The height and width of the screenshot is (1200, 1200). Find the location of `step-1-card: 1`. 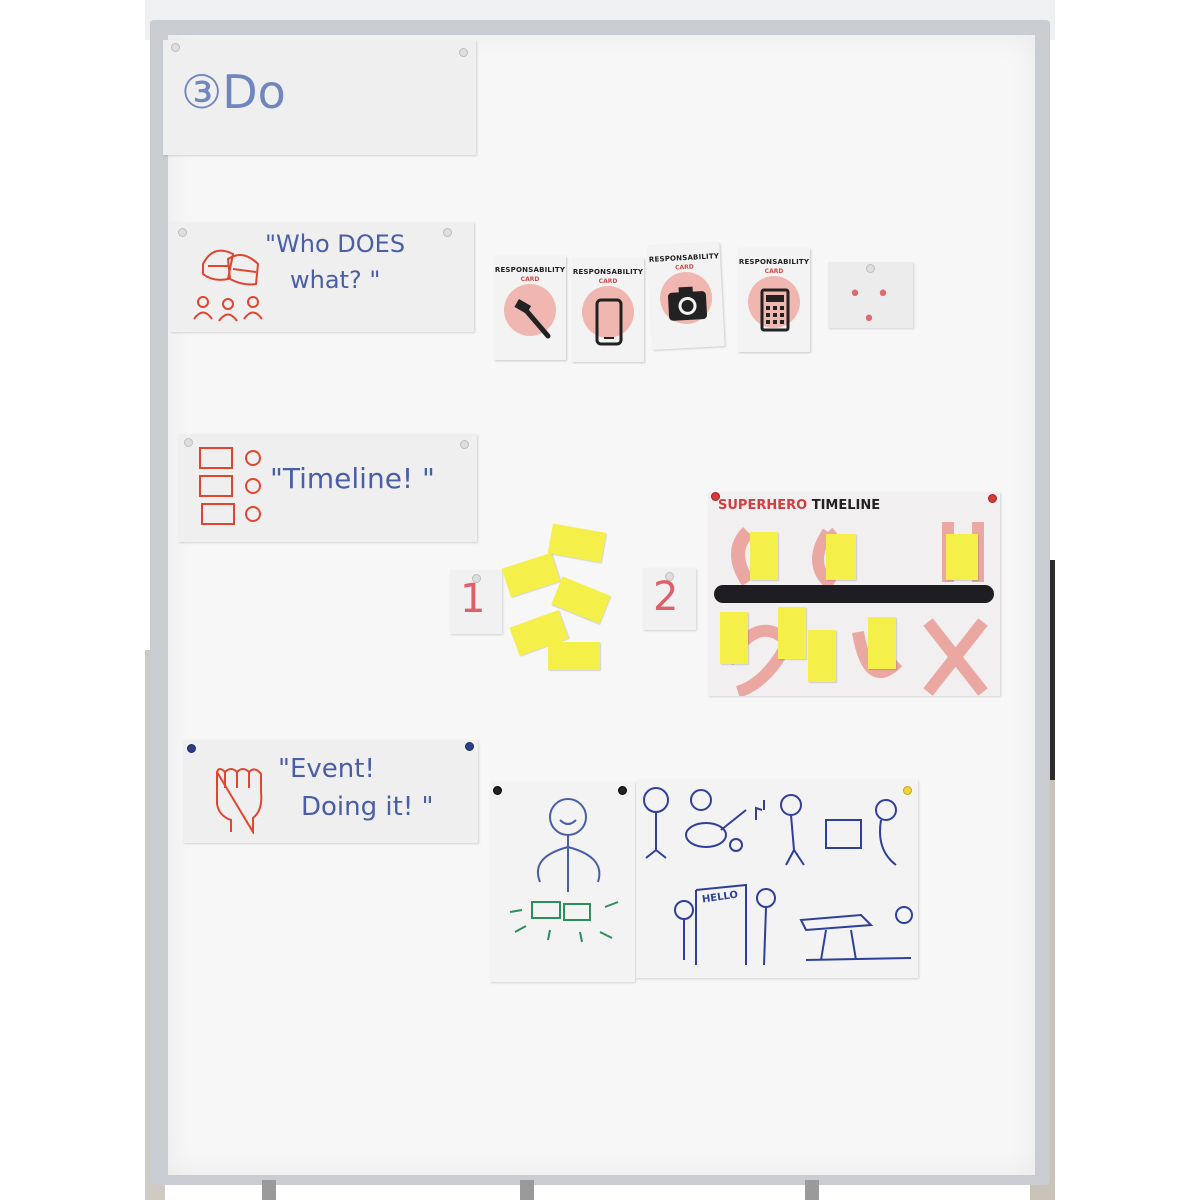

step-1-card: 1 is located at coordinates (476, 602).